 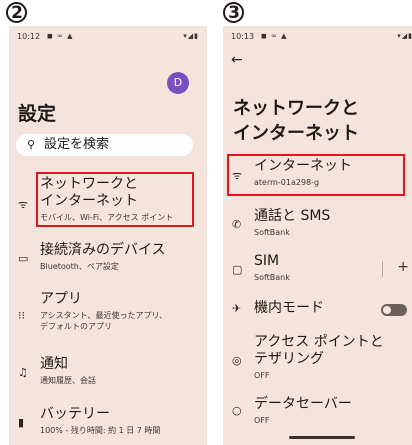 What do you see at coordinates (108, 424) in the screenshot?
I see `settings-item-battery: ▮ バッテリー 100% - 残り時間: 約 1 日 7 時間` at bounding box center [108, 424].